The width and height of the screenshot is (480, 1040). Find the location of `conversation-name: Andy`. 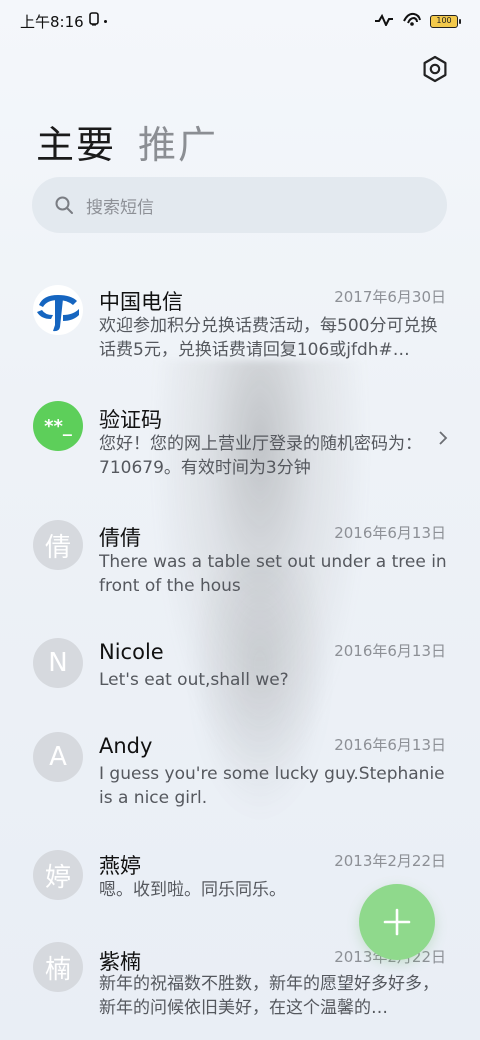

conversation-name: Andy is located at coordinates (126, 746).